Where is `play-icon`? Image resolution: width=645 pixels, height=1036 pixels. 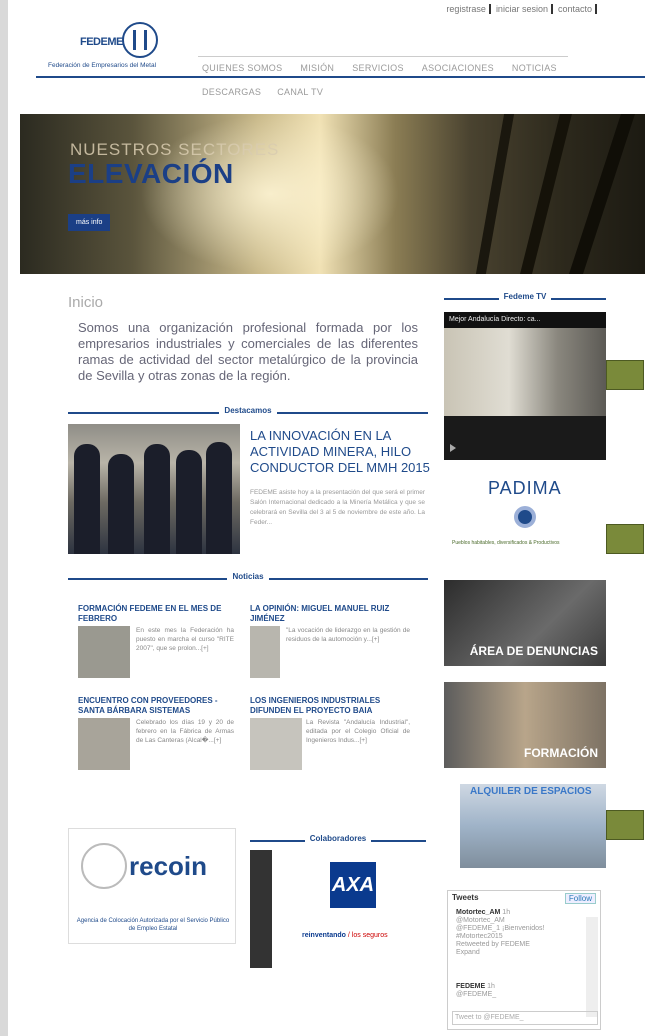 play-icon is located at coordinates (453, 448).